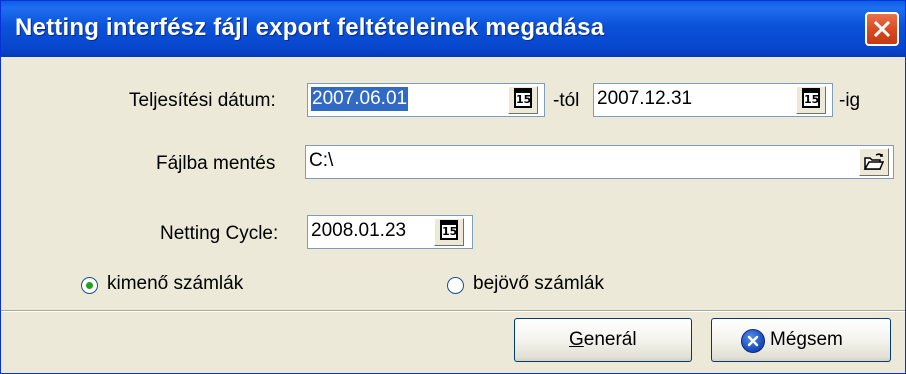 This screenshot has height=374, width=906. Describe the element at coordinates (538, 283) in the screenshot. I see `radio-incoming-label: bejövő számlák` at that location.